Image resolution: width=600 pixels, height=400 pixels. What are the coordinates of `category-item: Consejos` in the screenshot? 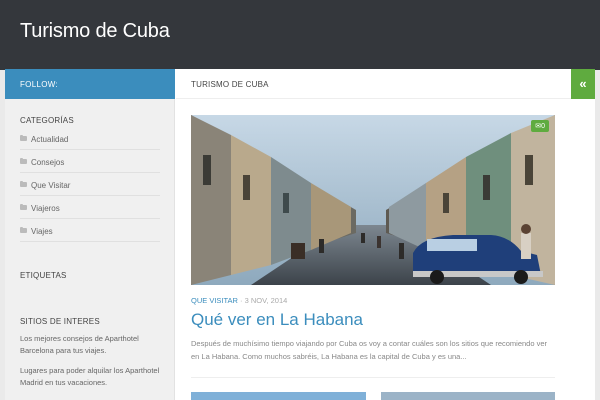 It's located at (90, 161).